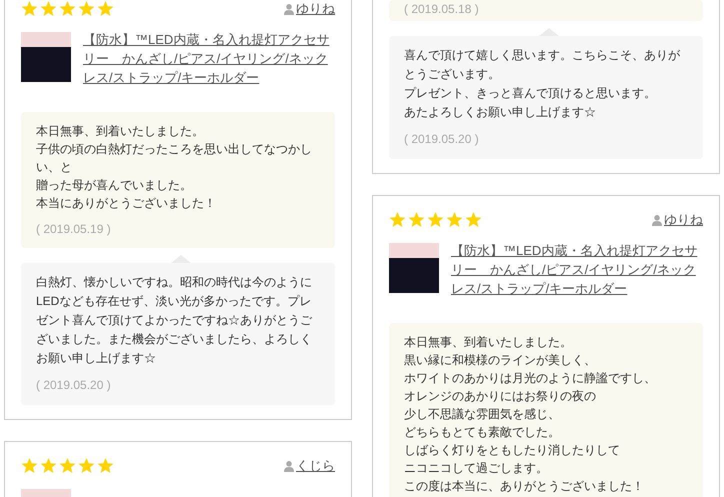  What do you see at coordinates (542, 65) in the screenshot?
I see `reply-text: 喜んで頂けて嬉しく思います。こちらこそ、ありがとうございます。` at bounding box center [542, 65].